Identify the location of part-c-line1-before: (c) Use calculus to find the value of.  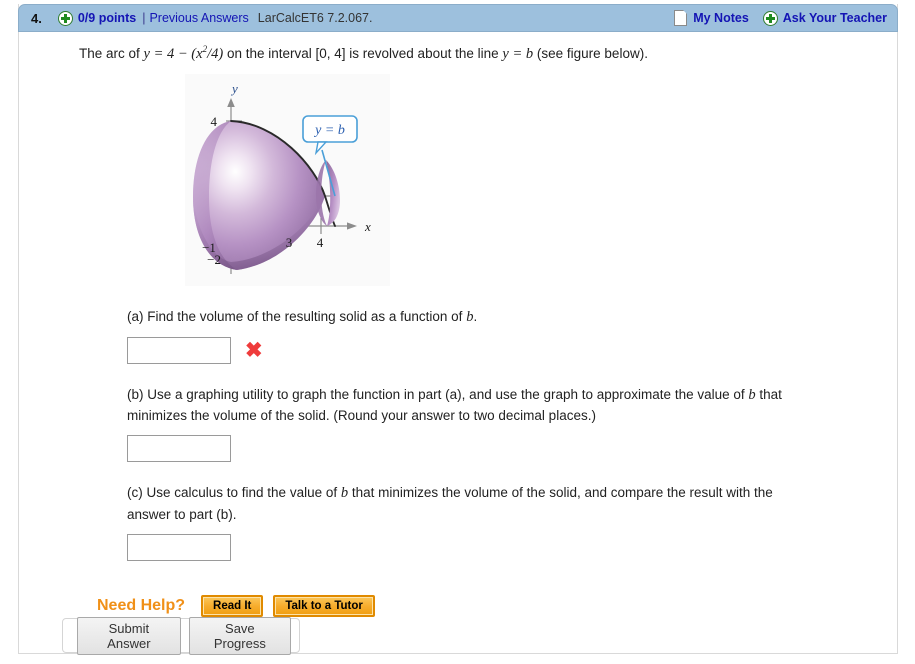
(234, 493).